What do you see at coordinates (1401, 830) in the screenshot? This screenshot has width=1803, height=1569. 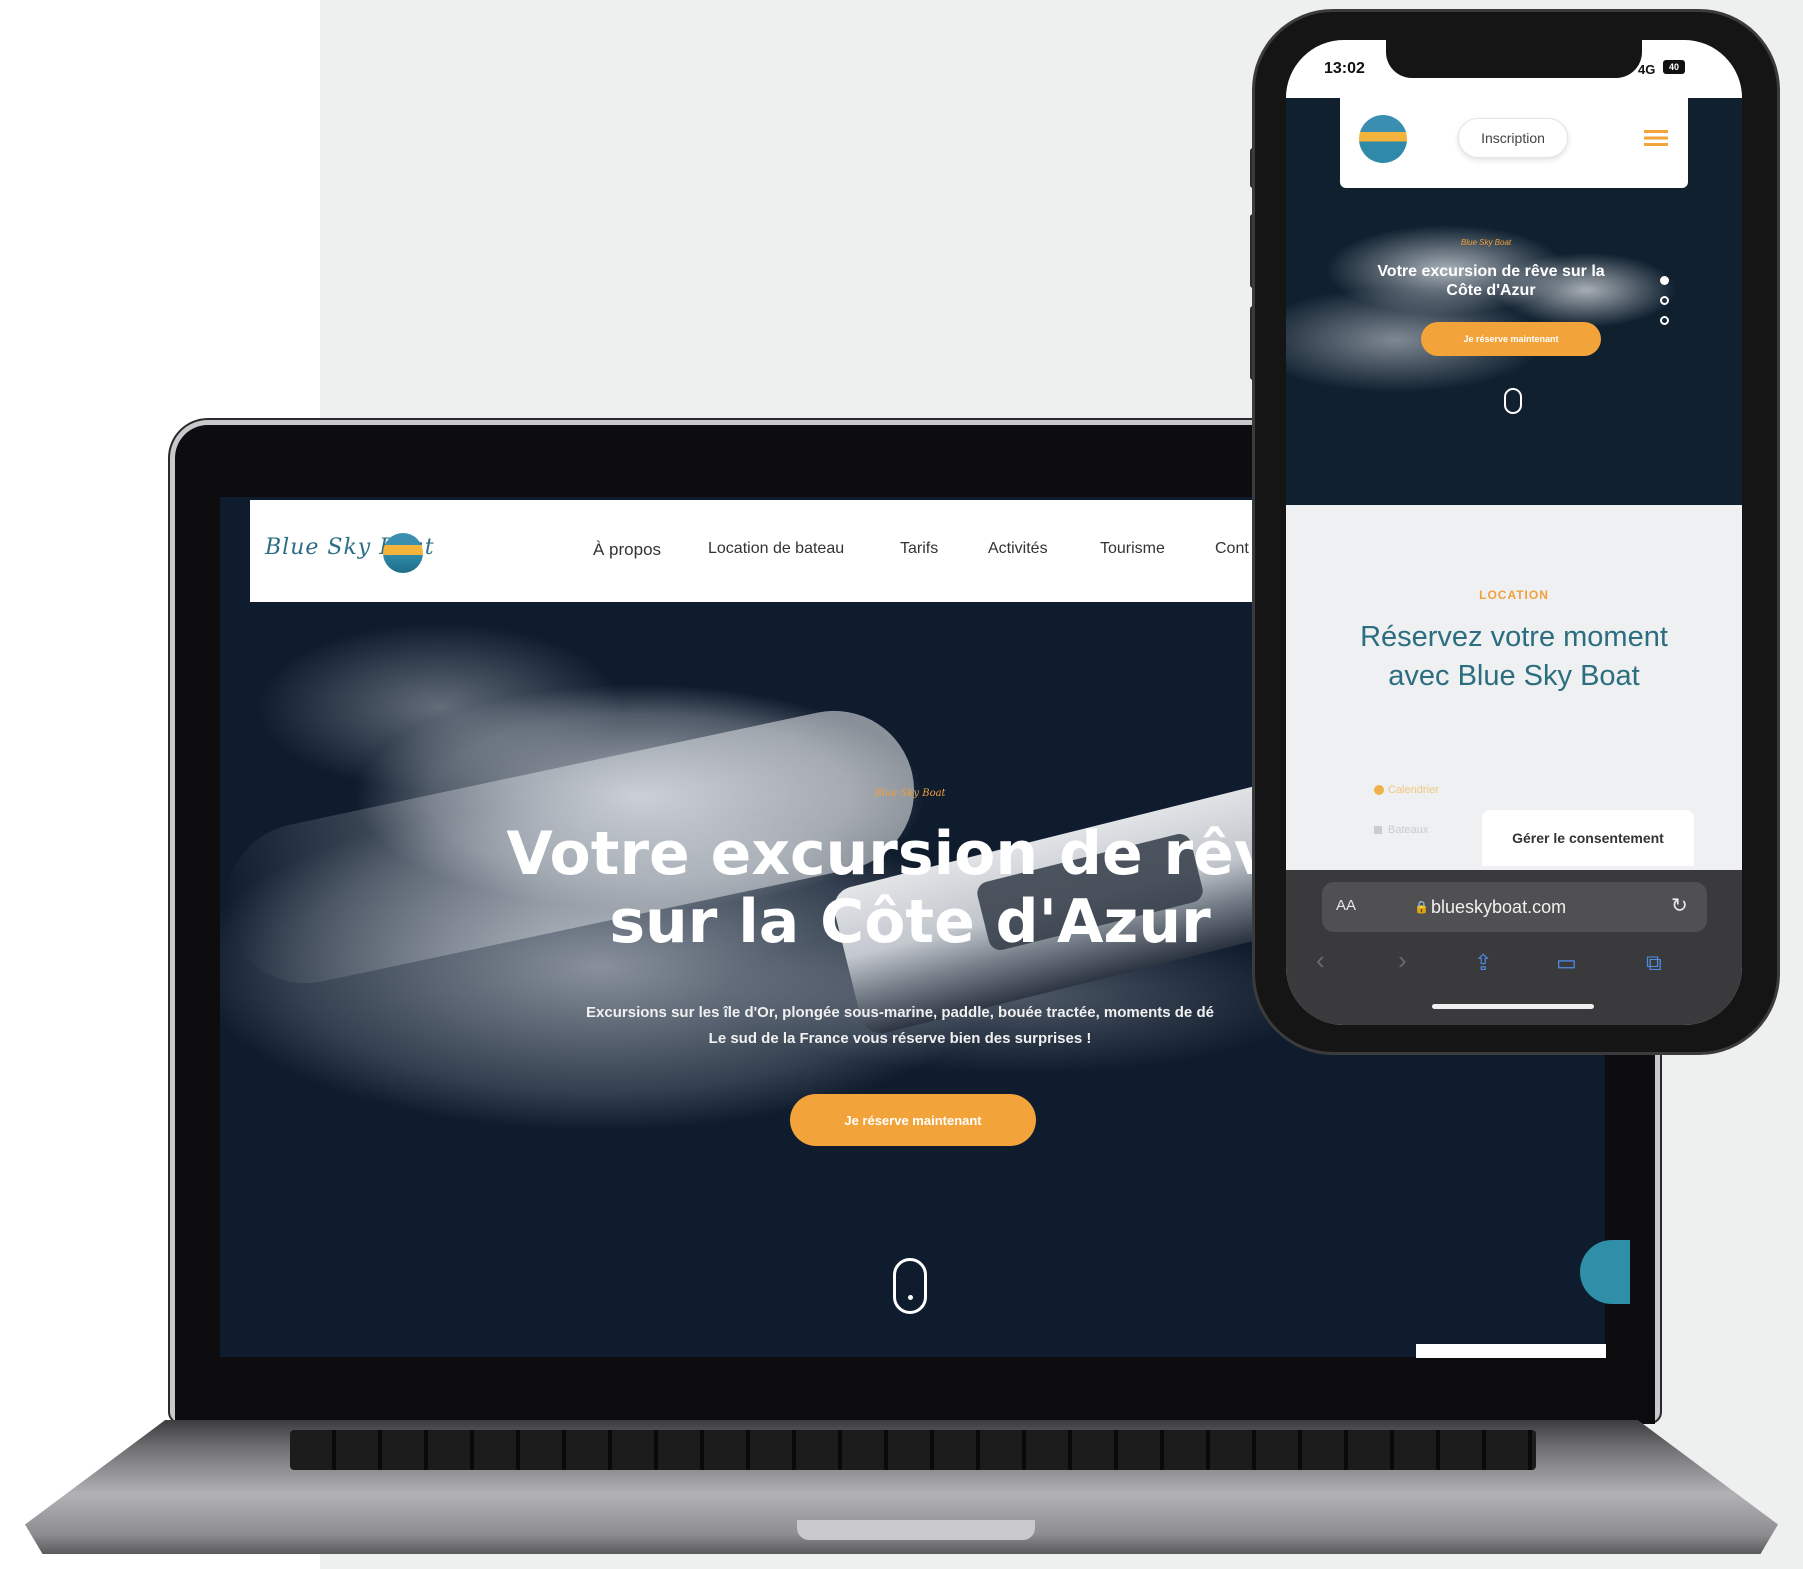 I see `faint-item-boats: Bateaux` at bounding box center [1401, 830].